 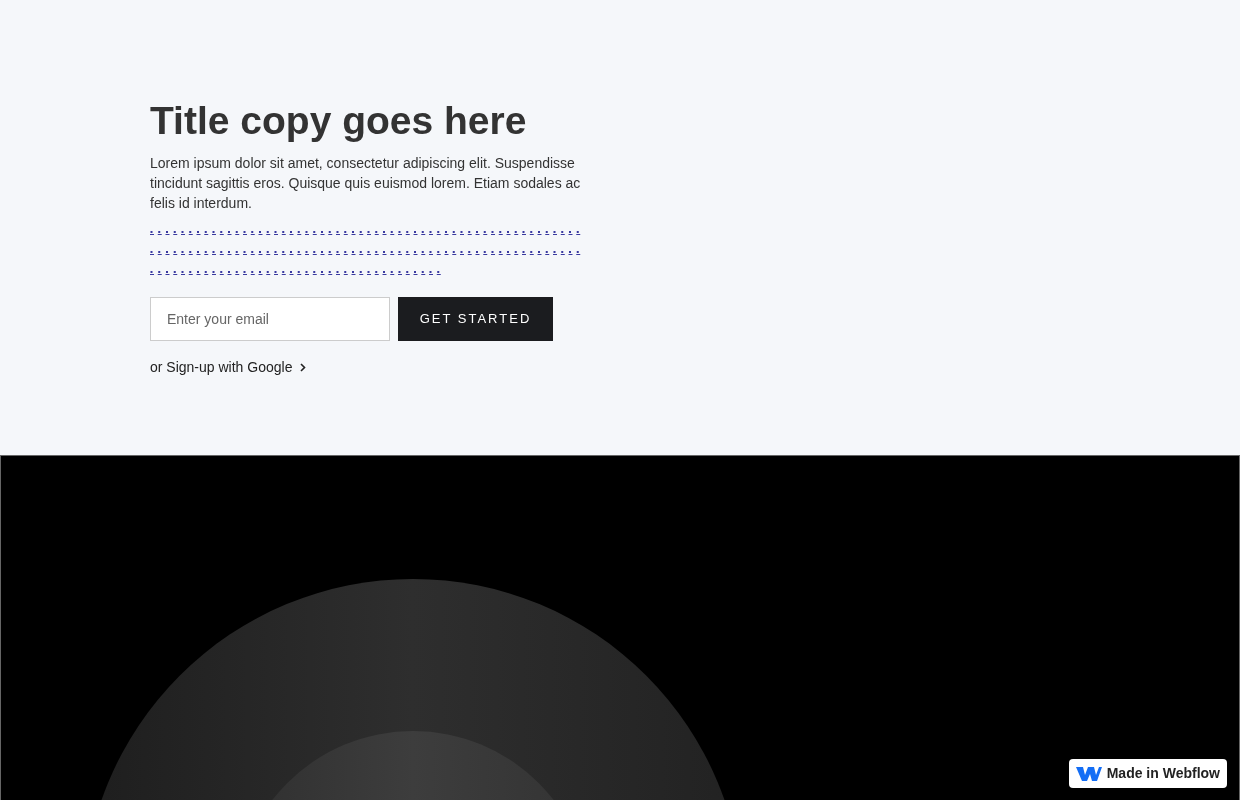 What do you see at coordinates (228, 367) in the screenshot?
I see `google-signup-link: or Sign-up with Google` at bounding box center [228, 367].